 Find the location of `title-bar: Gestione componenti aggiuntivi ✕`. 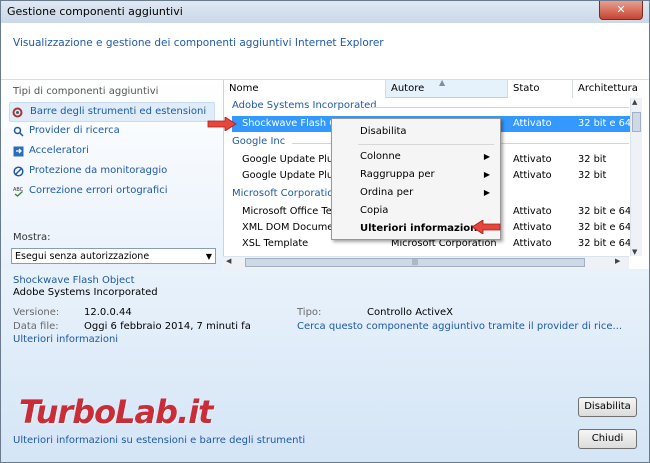

title-bar: Gestione componenti aggiuntivi ✕ is located at coordinates (325, 12).